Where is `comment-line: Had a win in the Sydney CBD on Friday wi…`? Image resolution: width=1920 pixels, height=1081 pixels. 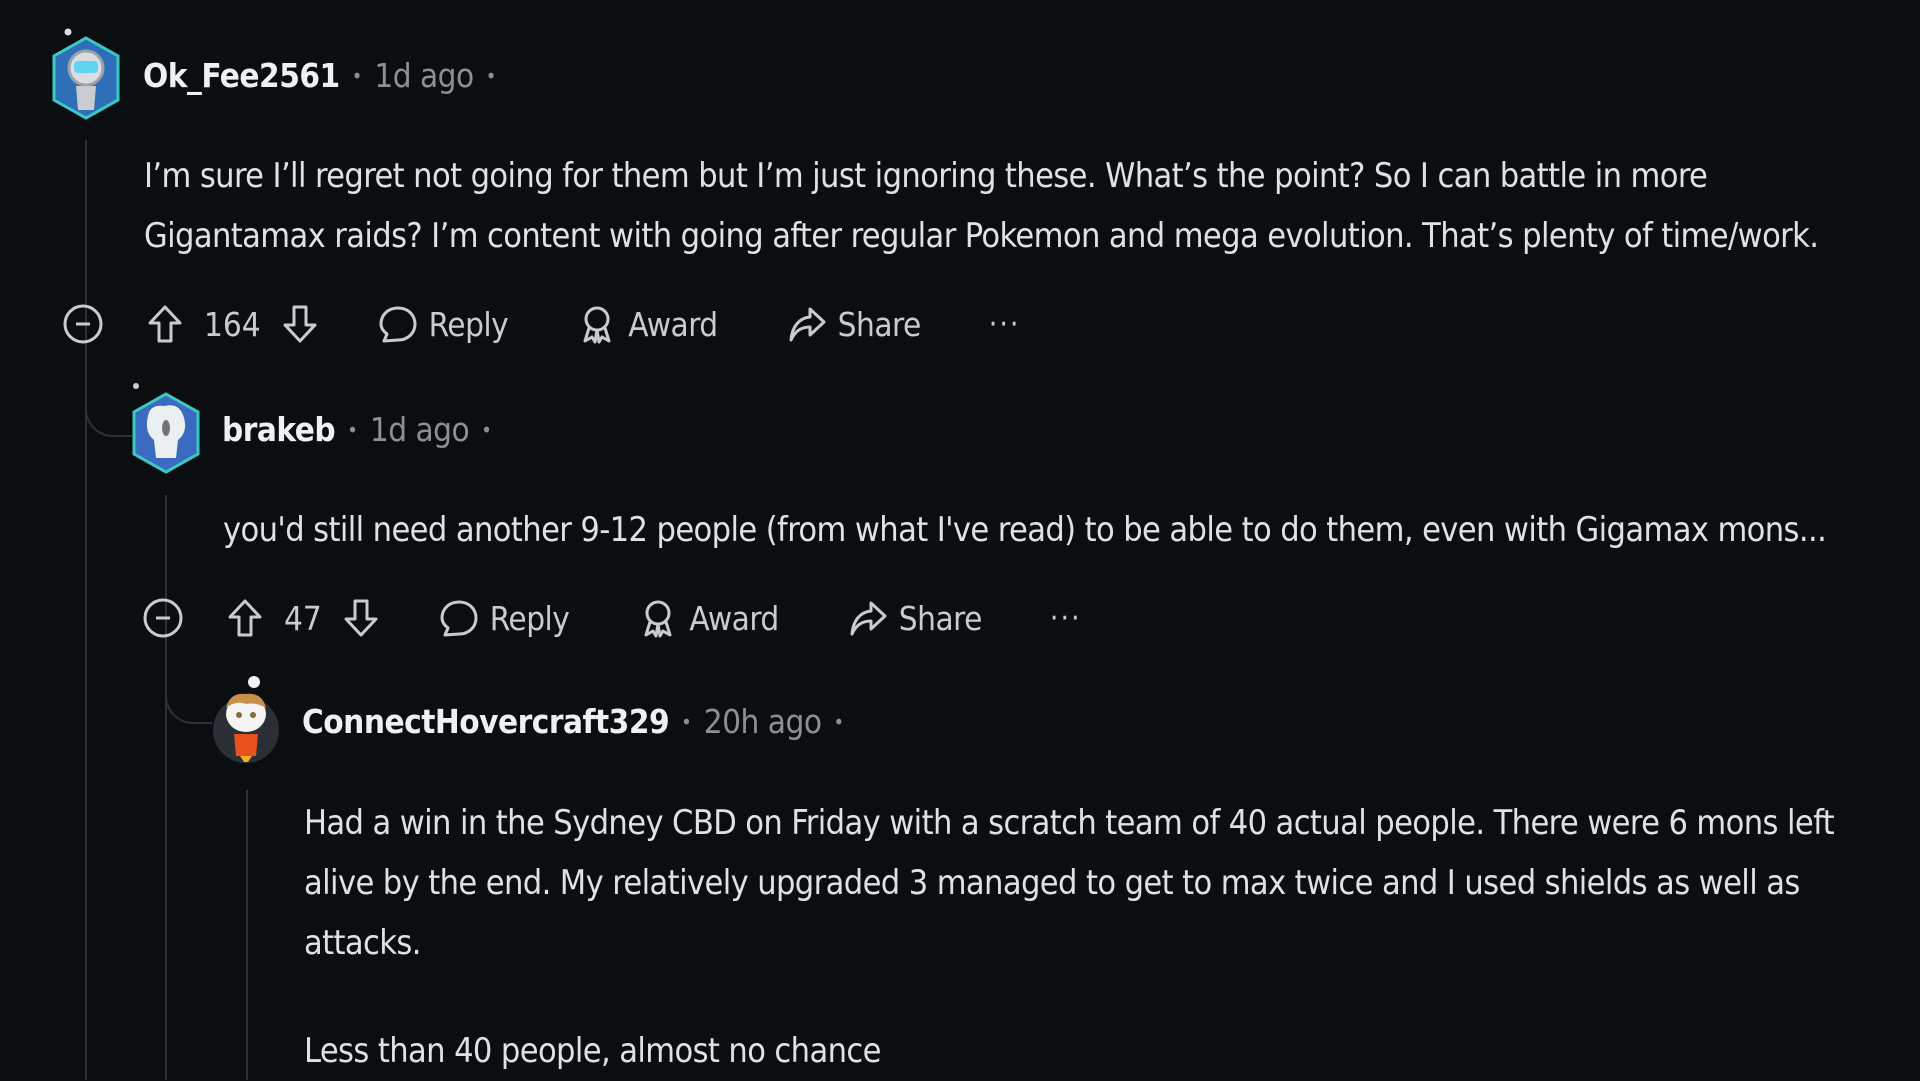
comment-line: Had a win in the Sydney CBD on Friday wi… is located at coordinates (1069, 823).